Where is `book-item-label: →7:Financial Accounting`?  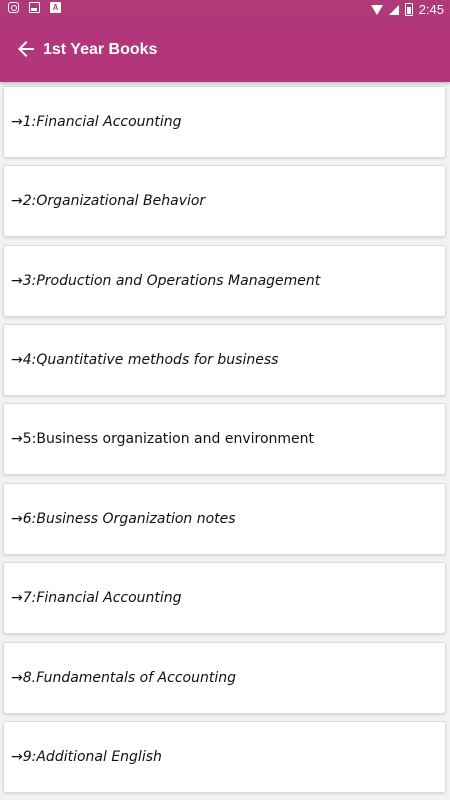 book-item-label: →7:Financial Accounting is located at coordinates (96, 598).